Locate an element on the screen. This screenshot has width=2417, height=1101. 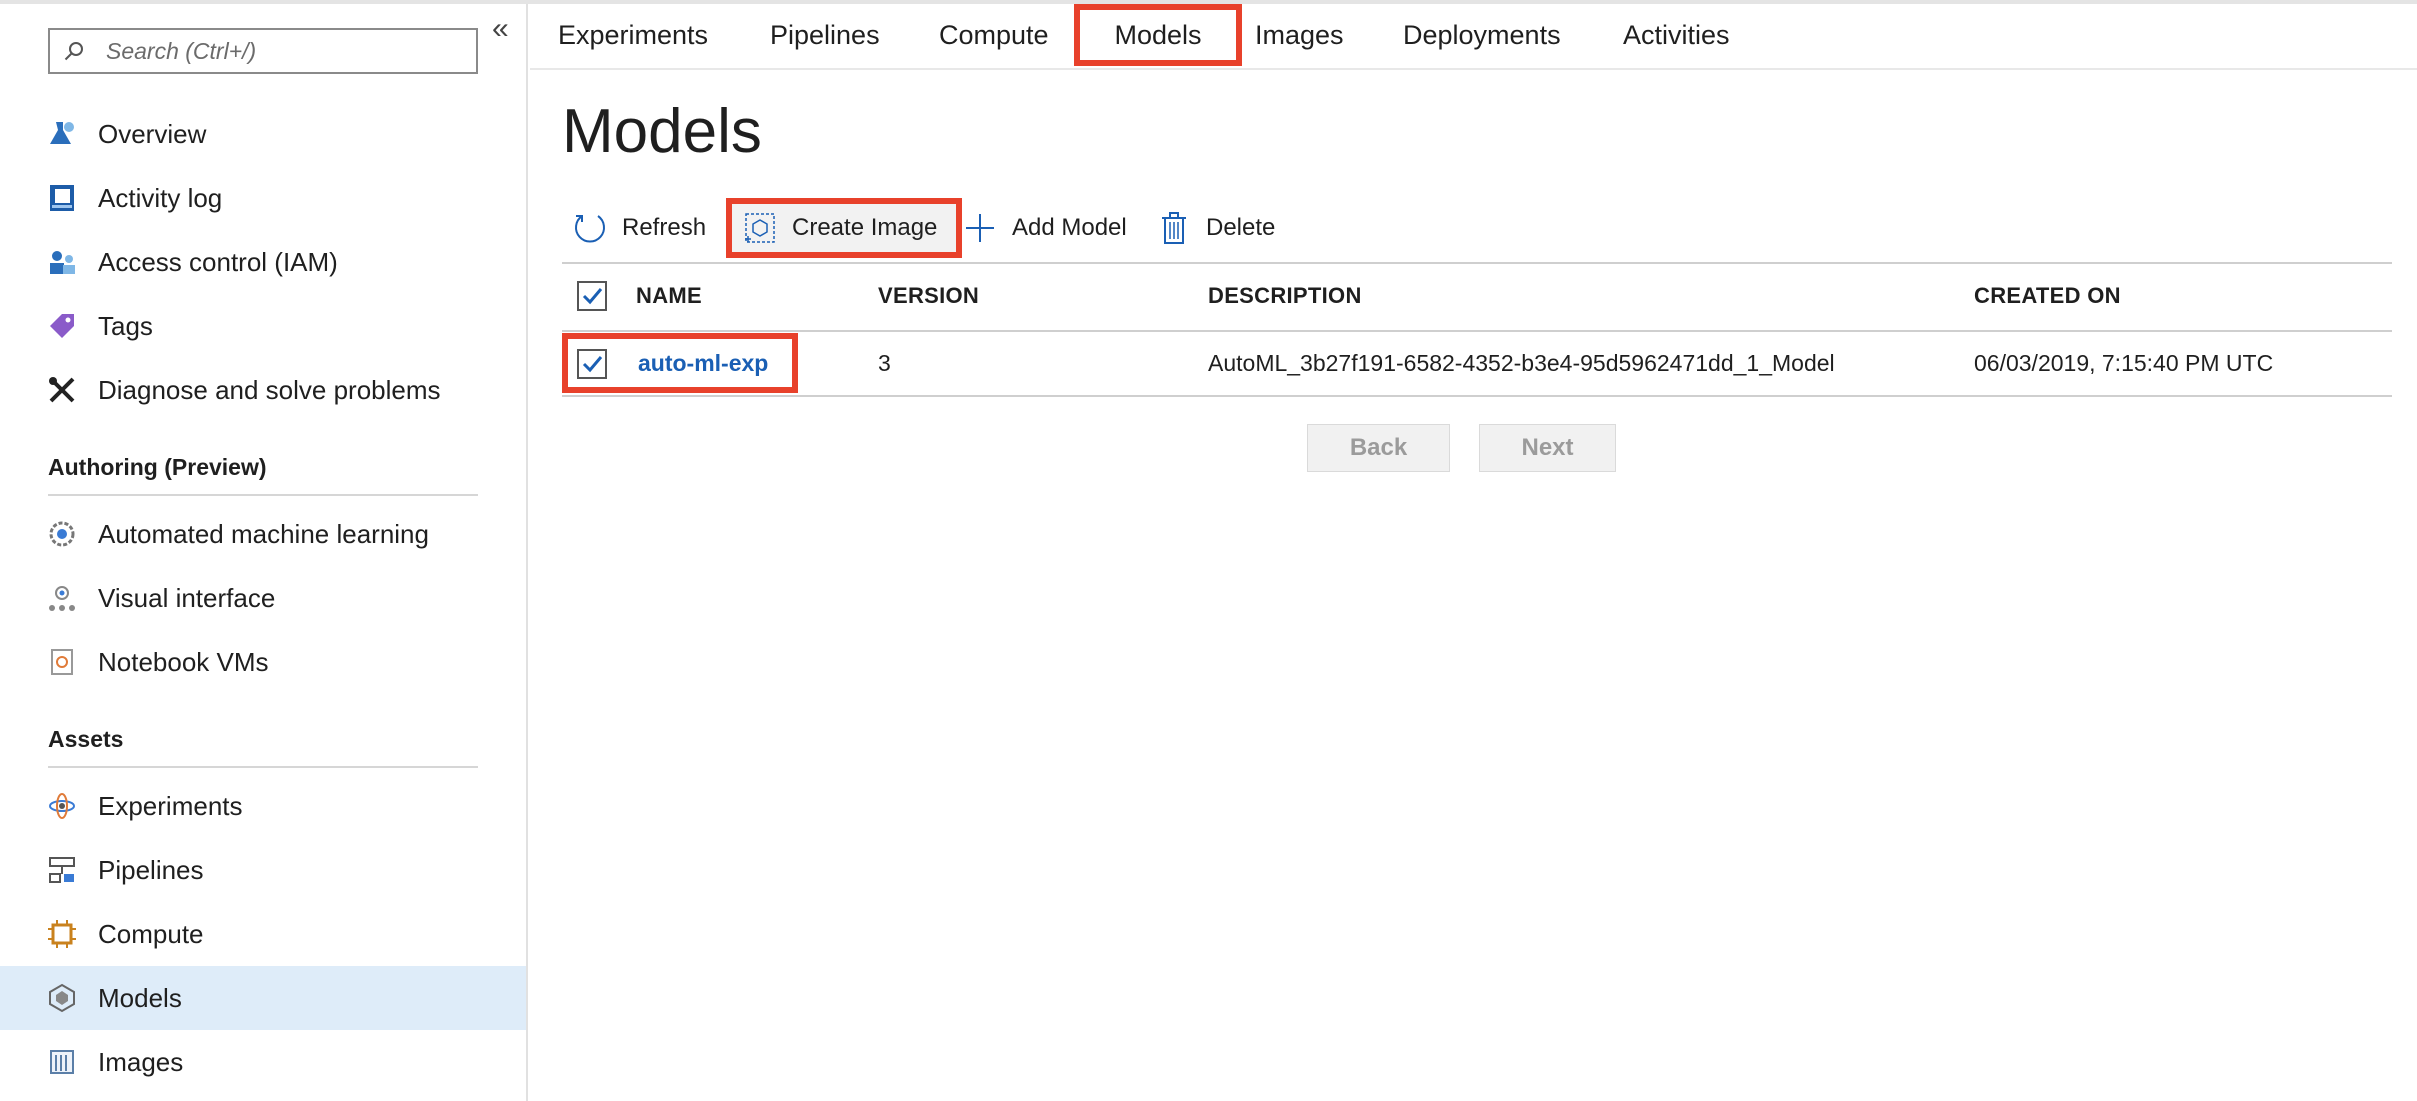
sidebar-item-access-control: Access control (IAM) is located at coordinates (263, 262).